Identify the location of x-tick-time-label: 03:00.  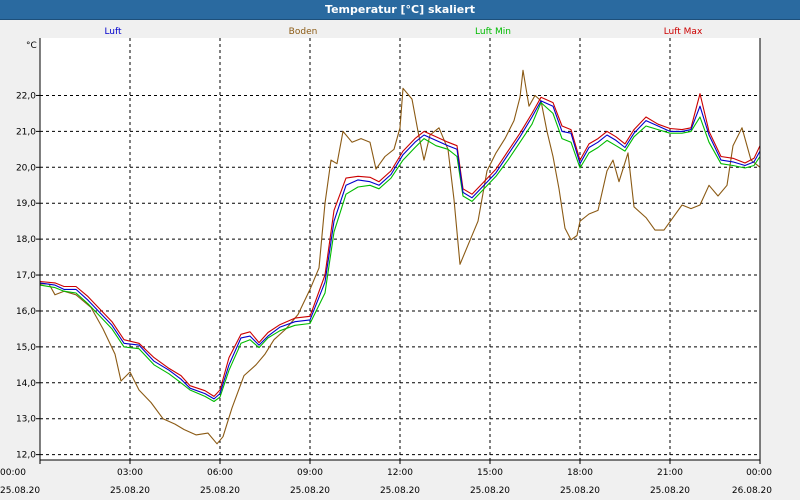
(130, 473).